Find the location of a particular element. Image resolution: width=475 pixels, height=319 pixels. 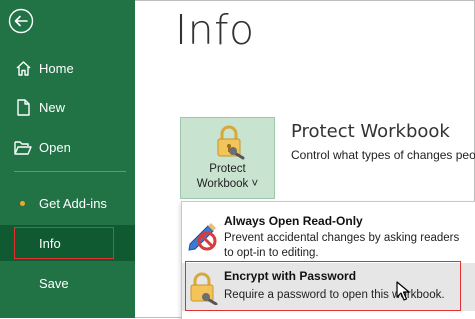

sidebar-item-label: Get Add-ins is located at coordinates (73, 203).